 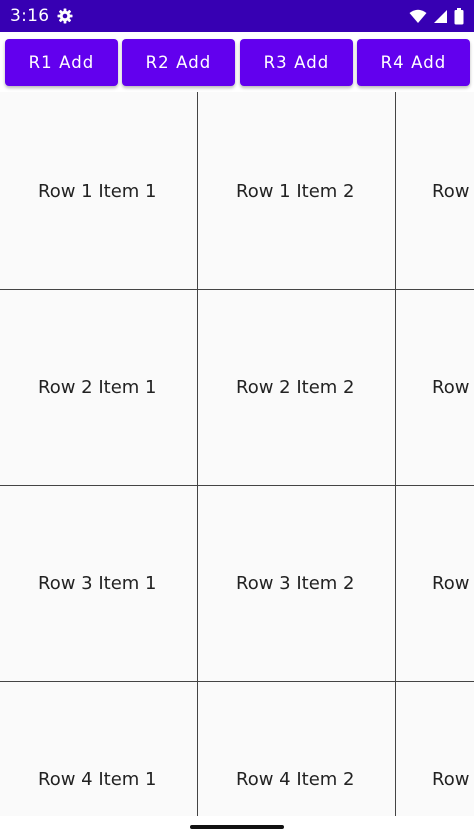 I want to click on grid-cell: Row 4 Item 2, so click(x=295, y=779).